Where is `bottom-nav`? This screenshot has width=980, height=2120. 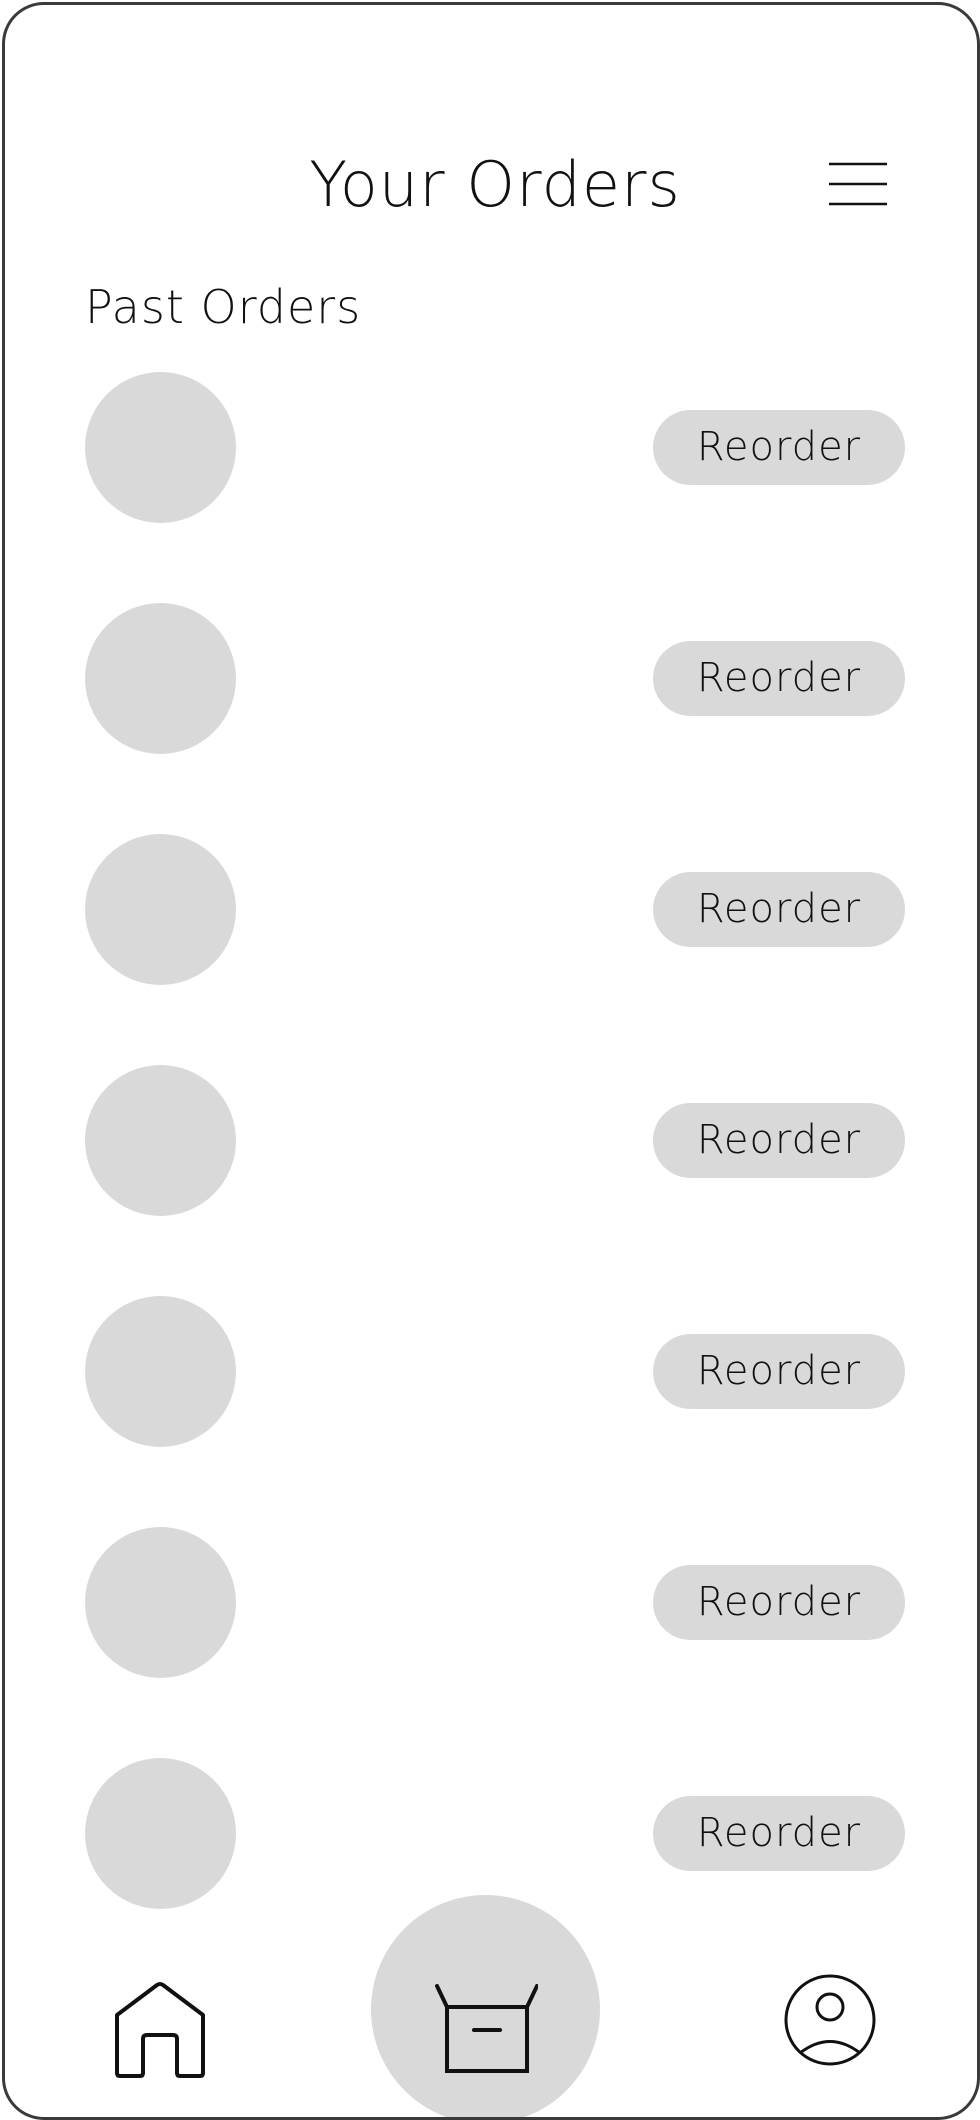
bottom-nav is located at coordinates (491, 2001).